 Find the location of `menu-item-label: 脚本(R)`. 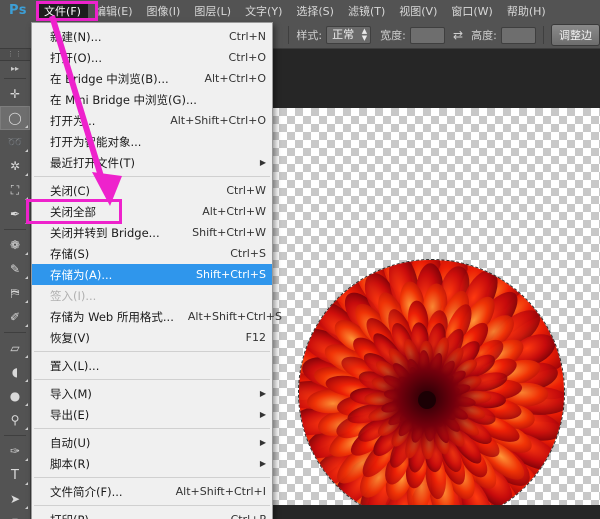

menu-item-label: 脚本(R) is located at coordinates (70, 463).